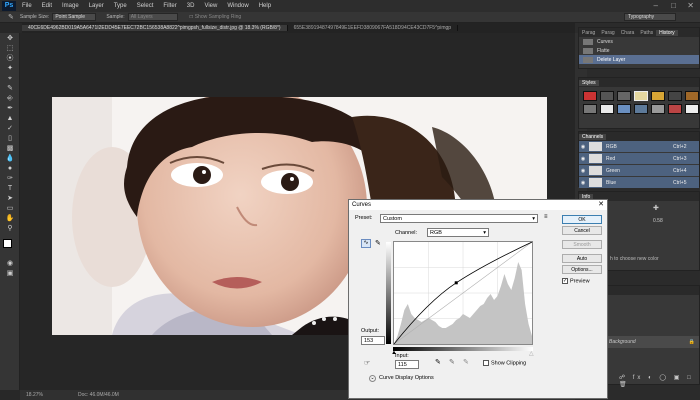 This screenshot has height=400, width=700. Describe the element at coordinates (10, 208) in the screenshot. I see `shape-tool-icon: ▭` at that location.